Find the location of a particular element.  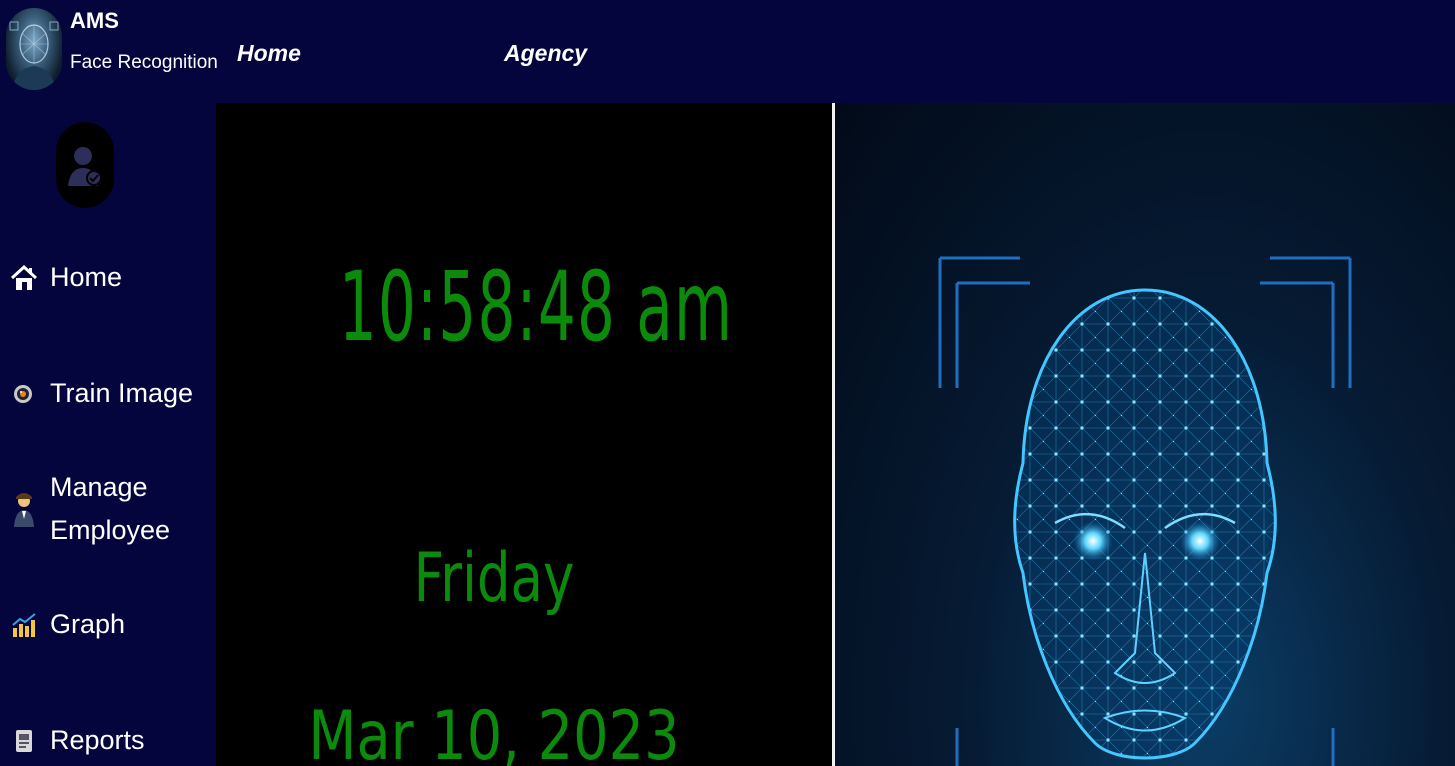

sidebar-item-label-line2: Employee is located at coordinates (110, 530).